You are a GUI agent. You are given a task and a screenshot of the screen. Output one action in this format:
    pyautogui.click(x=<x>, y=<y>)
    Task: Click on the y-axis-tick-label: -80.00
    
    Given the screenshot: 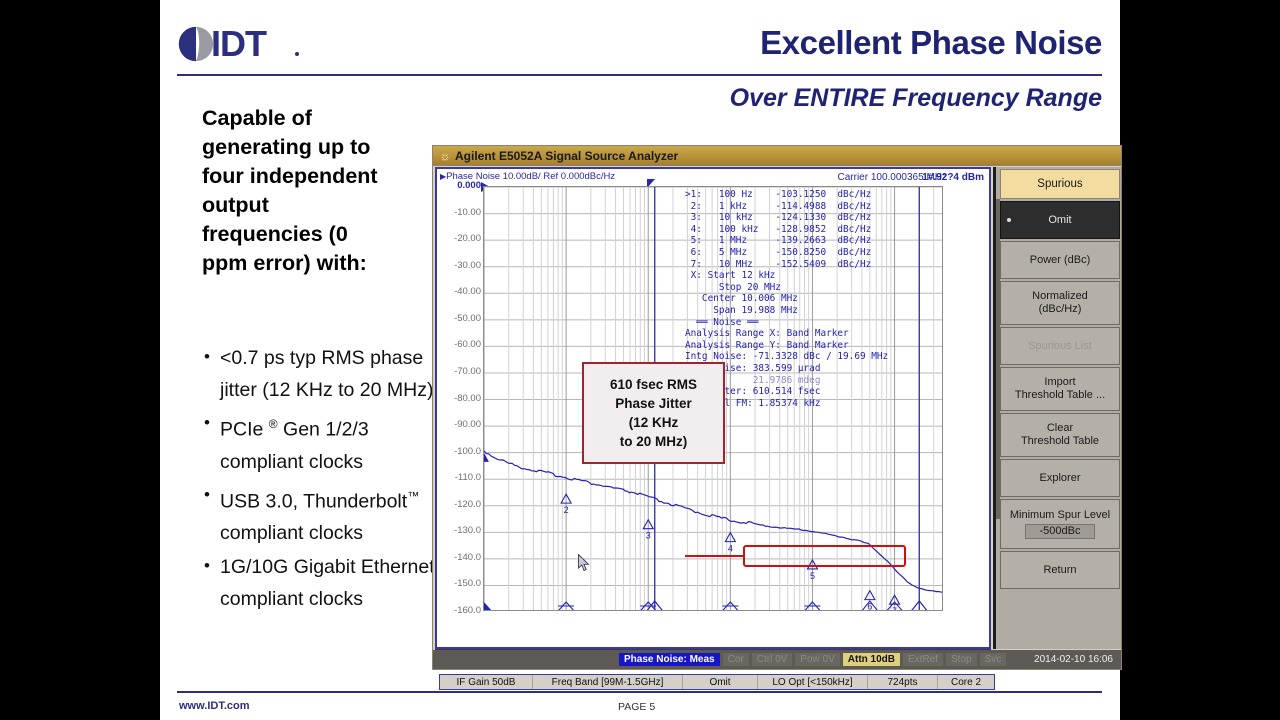 What is the action you would take?
    pyautogui.click(x=467, y=398)
    